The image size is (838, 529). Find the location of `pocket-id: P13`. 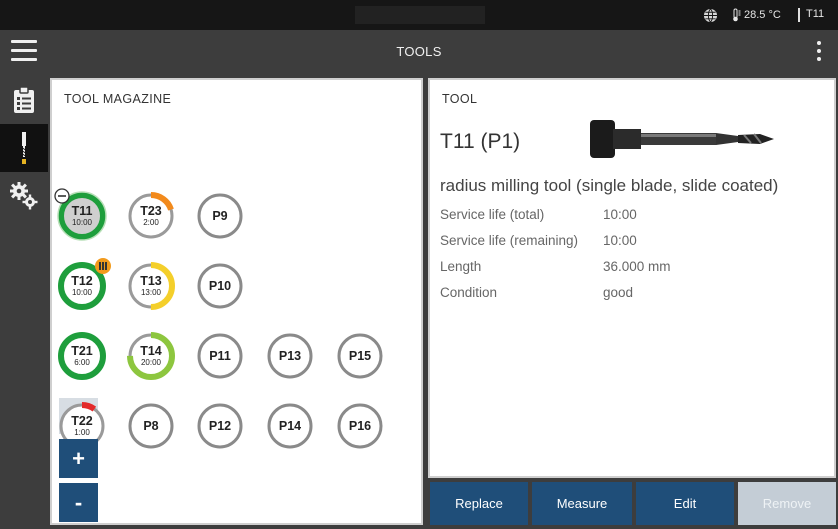

pocket-id: P13 is located at coordinates (290, 355).